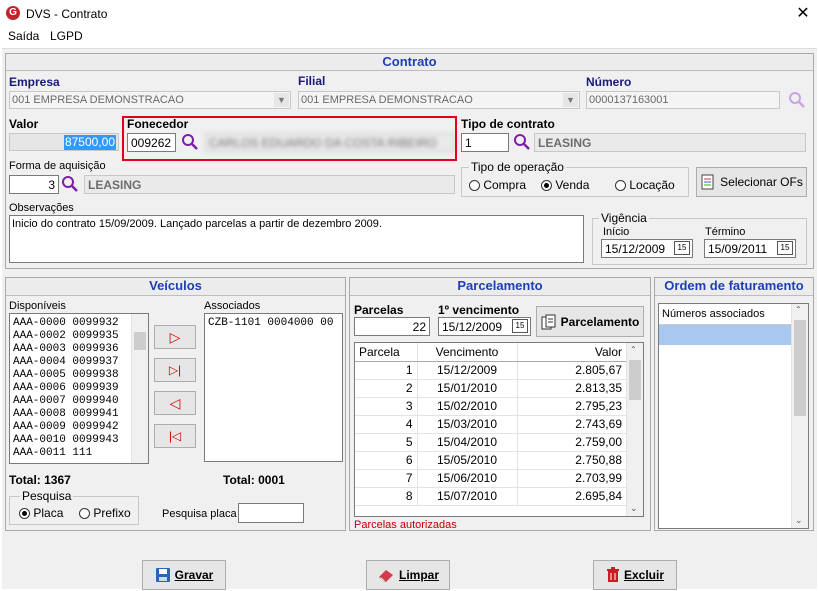  Describe the element at coordinates (175, 370) in the screenshot. I see `move-all-right-button: ▷|` at that location.